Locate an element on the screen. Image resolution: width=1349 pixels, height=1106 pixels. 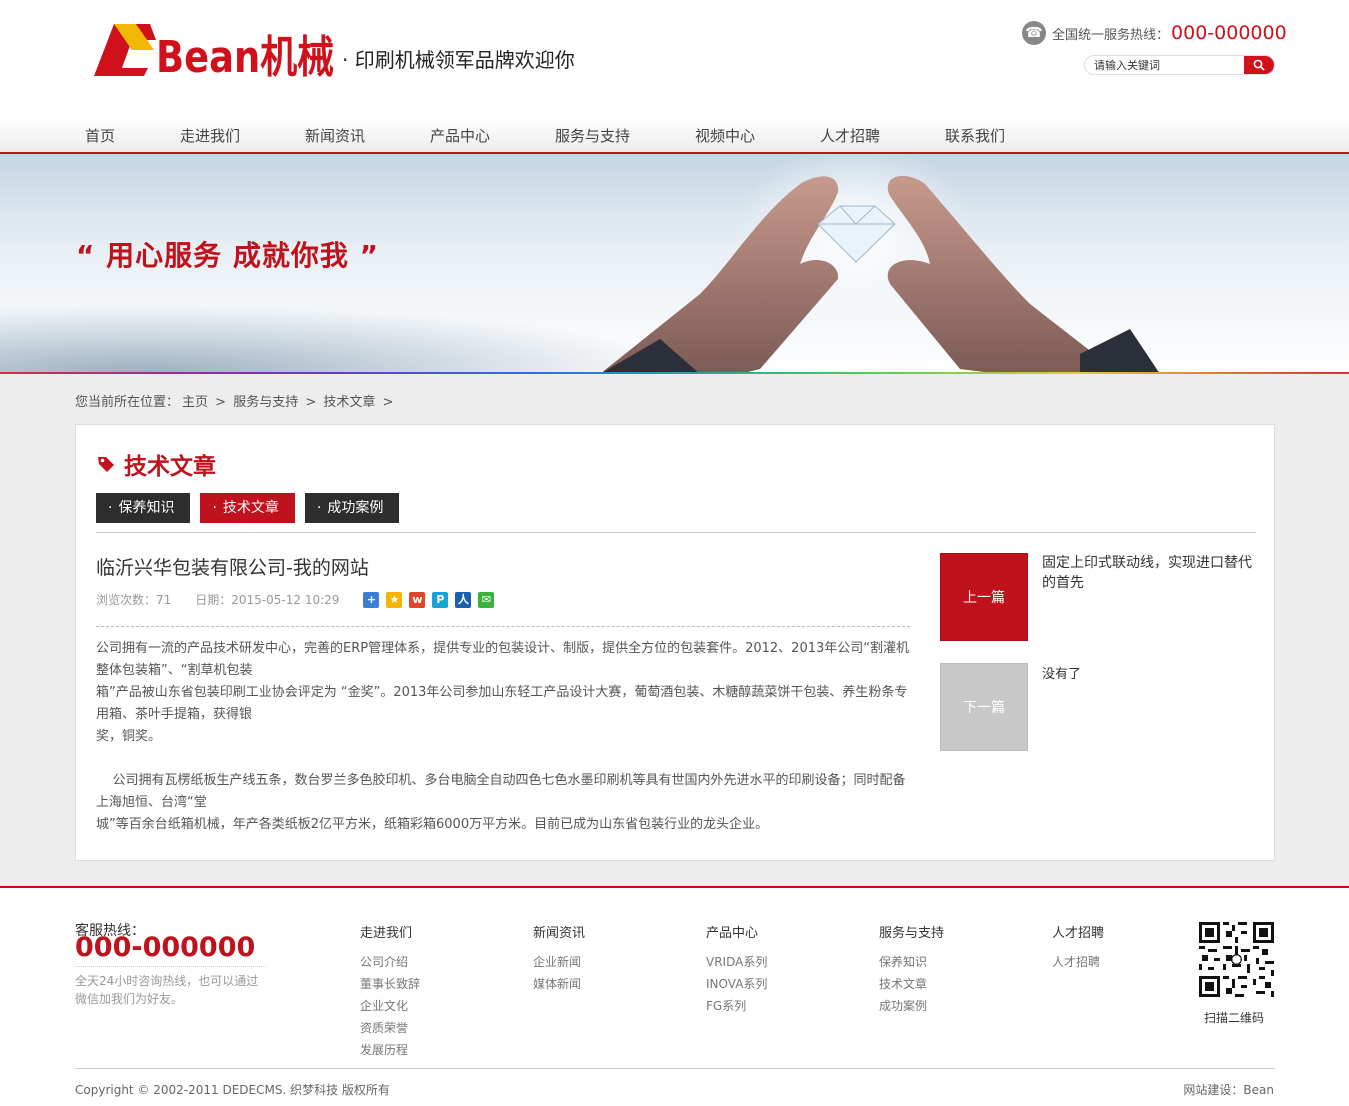
search-icon is located at coordinates (1259, 65).